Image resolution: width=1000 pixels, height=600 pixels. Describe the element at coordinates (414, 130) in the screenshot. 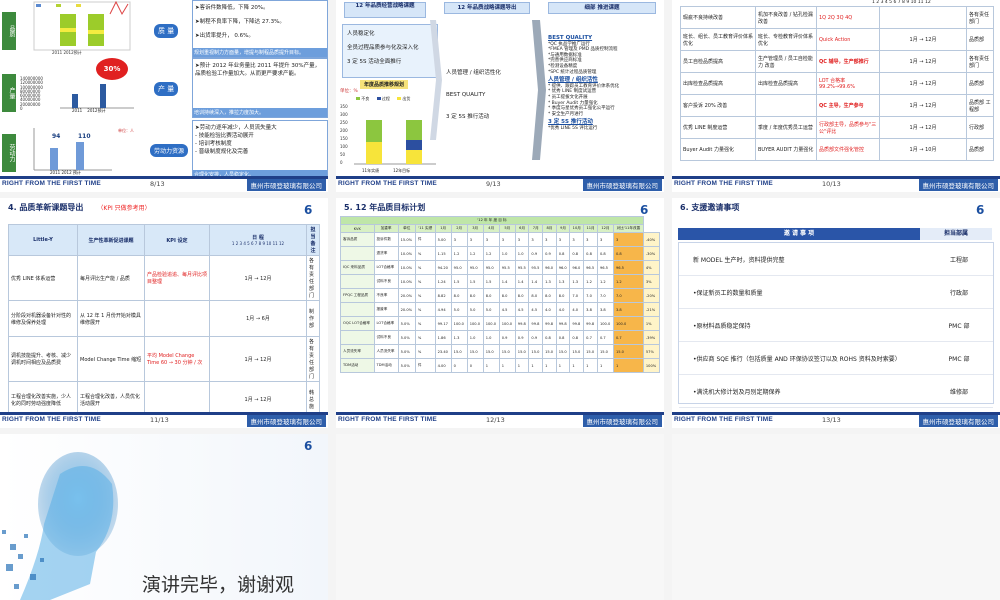

I see `trend-bar-2012-a` at that location.